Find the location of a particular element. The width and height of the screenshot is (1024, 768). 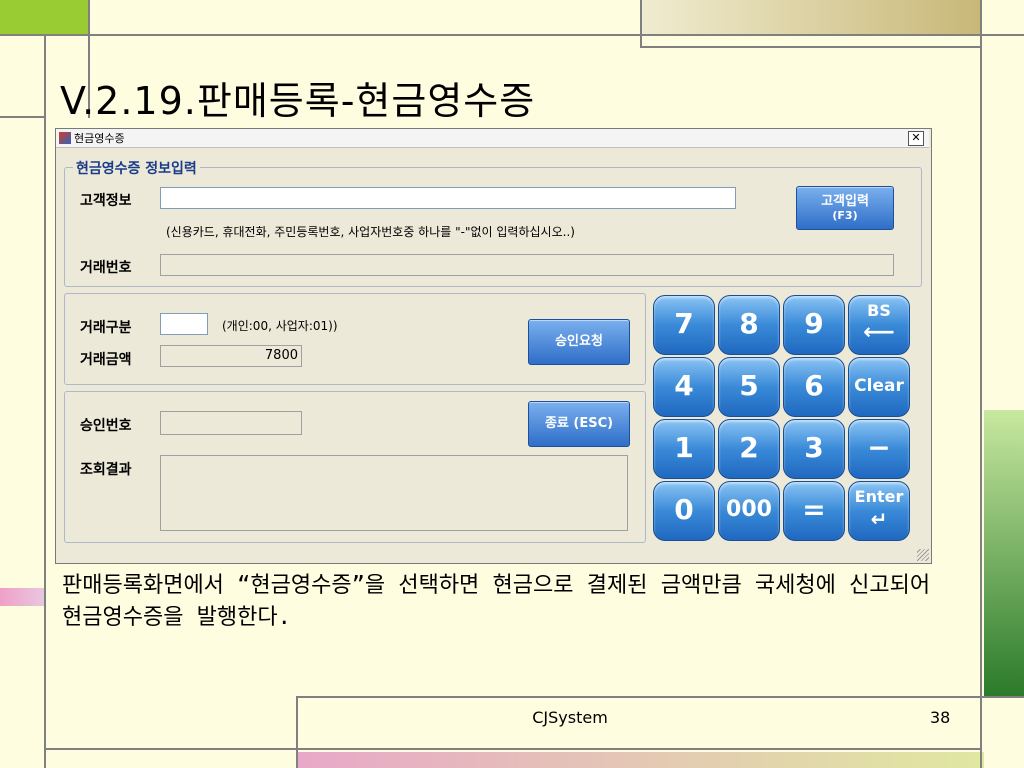

transaction-no-input is located at coordinates (527, 265).